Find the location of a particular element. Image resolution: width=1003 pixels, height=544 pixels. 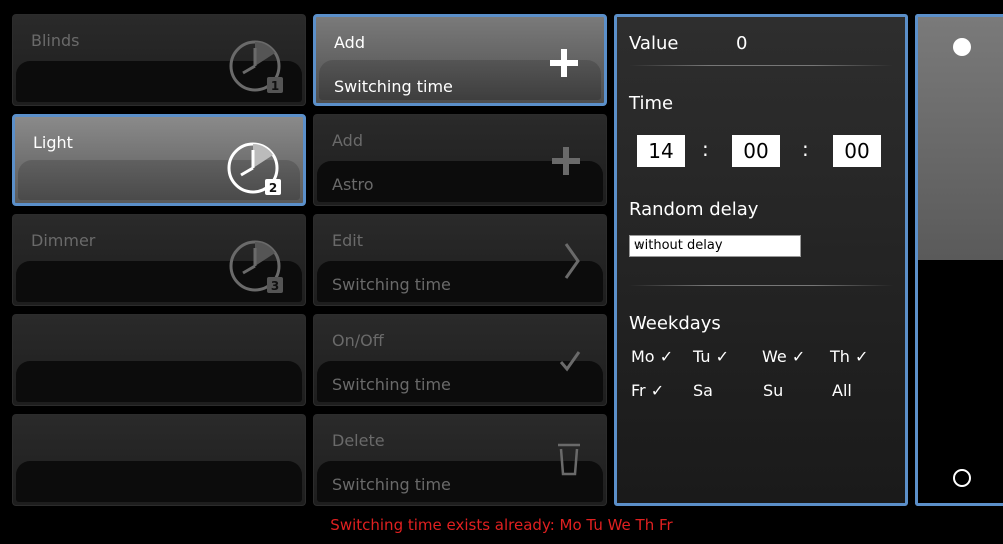

delete-switching-time-button: Delete Switching time is located at coordinates (460, 460).